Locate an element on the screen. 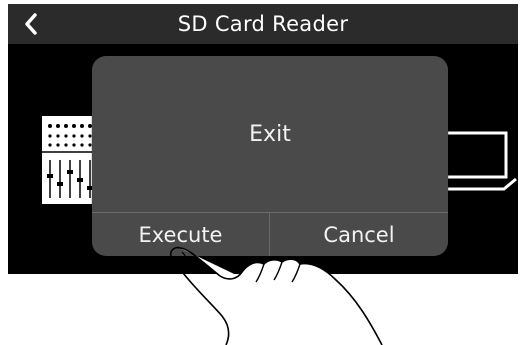 This screenshot has height=345, width=520. page-title: SD Card Reader is located at coordinates (263, 24).